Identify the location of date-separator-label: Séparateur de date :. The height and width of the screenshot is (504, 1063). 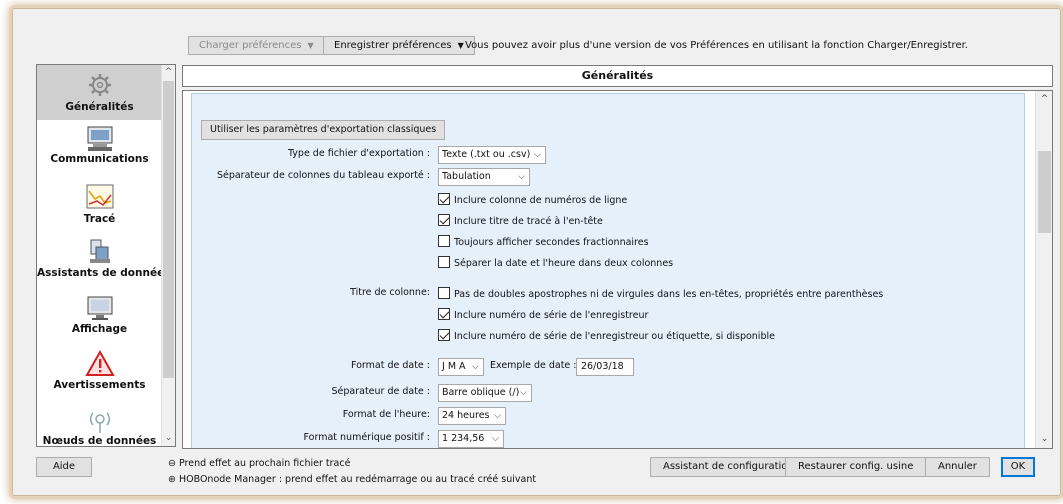
(380, 391).